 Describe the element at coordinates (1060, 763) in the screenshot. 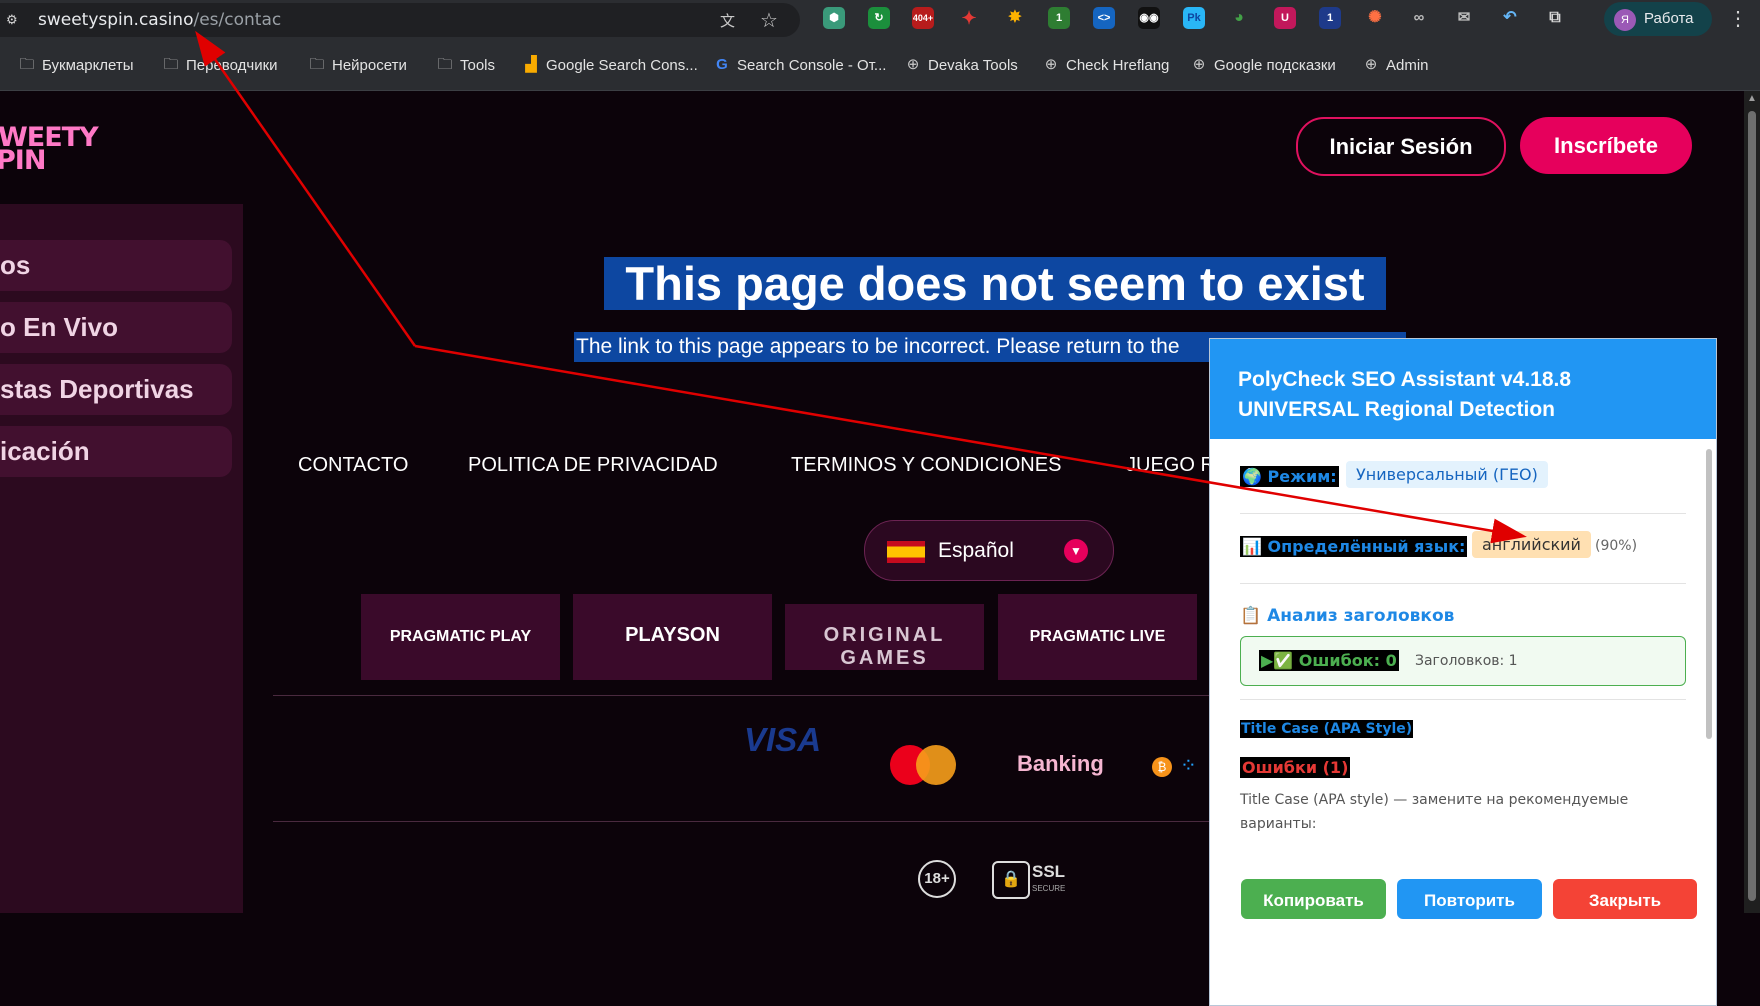

I see `banking-logo: Banking` at that location.